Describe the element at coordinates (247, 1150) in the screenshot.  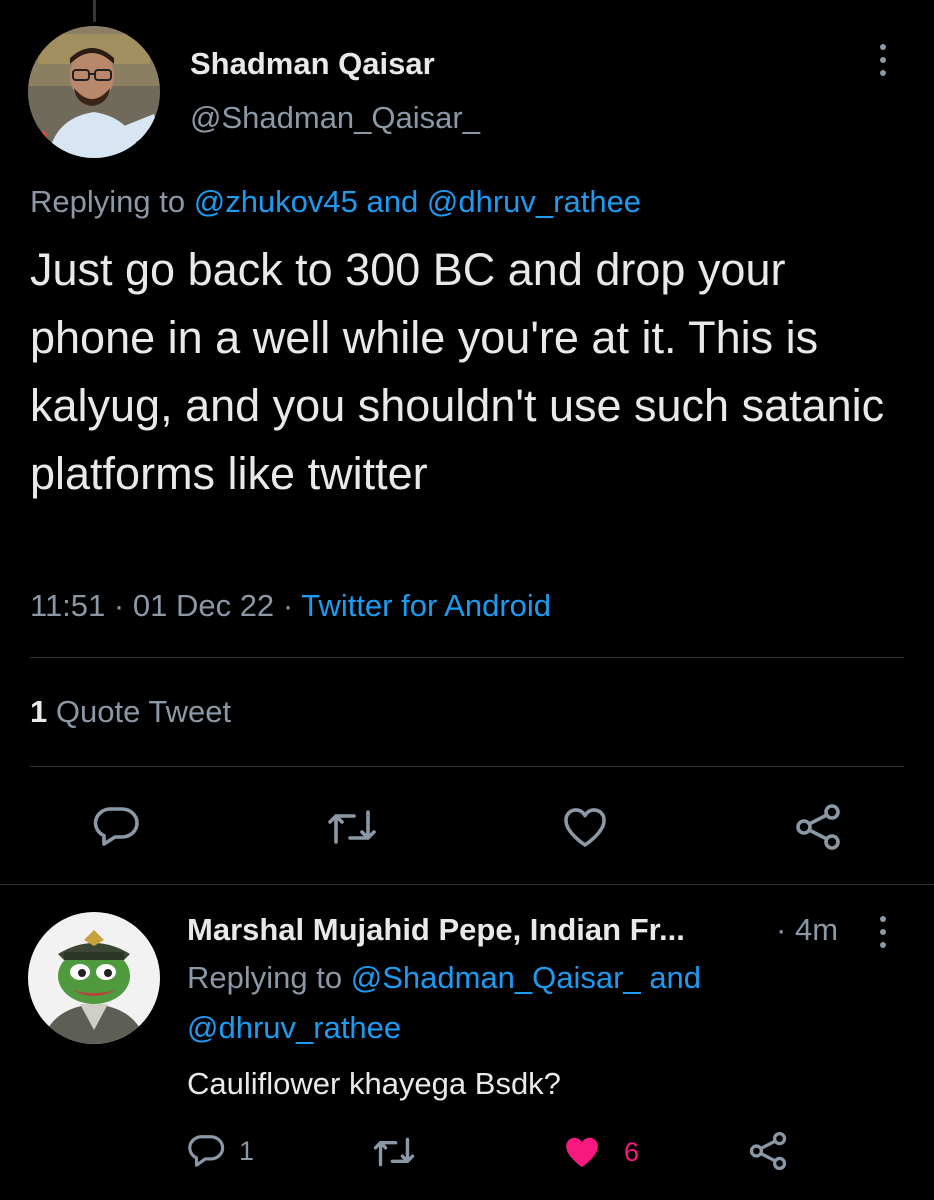
I see `reply-count: 1` at that location.